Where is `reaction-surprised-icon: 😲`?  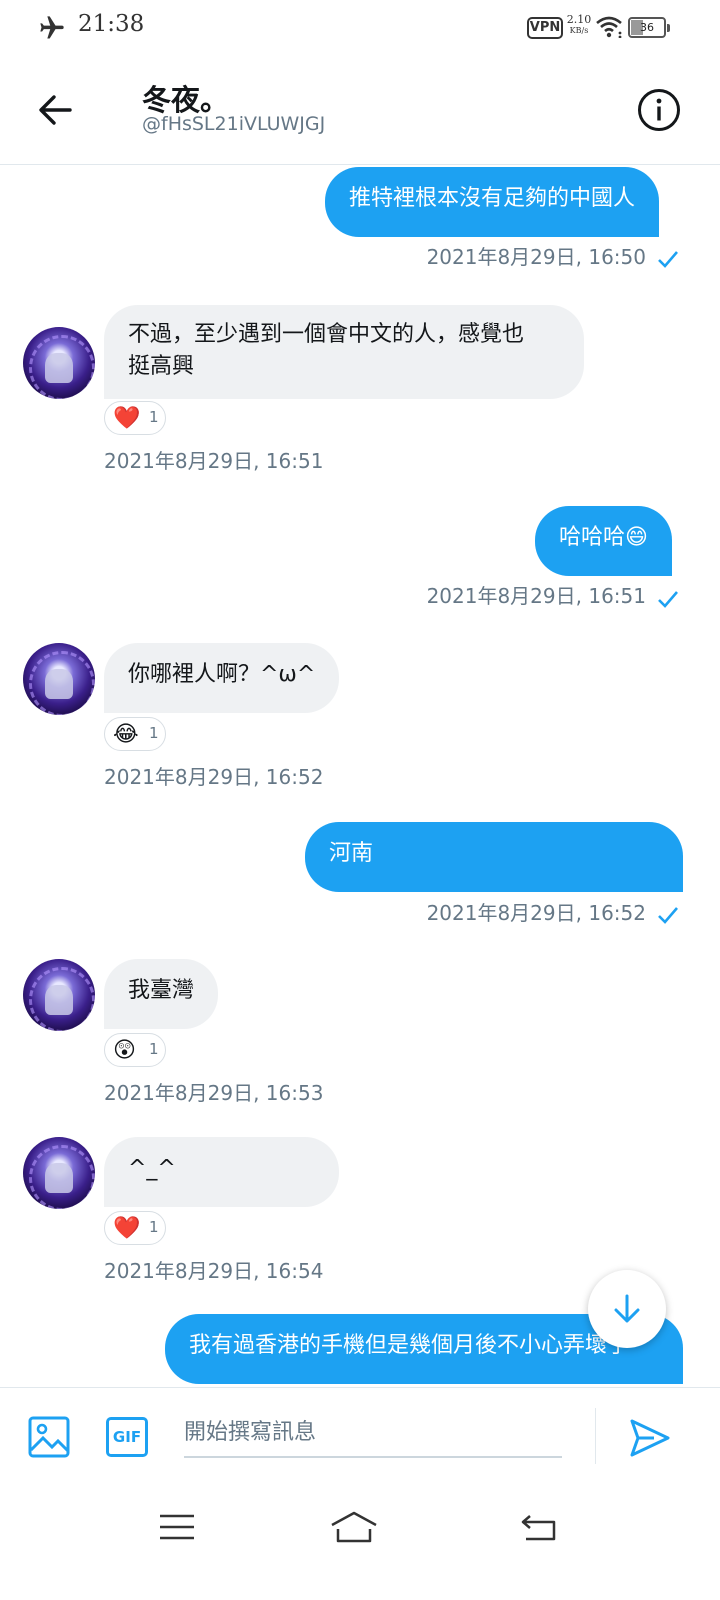 reaction-surprised-icon: 😲 is located at coordinates (124, 1050).